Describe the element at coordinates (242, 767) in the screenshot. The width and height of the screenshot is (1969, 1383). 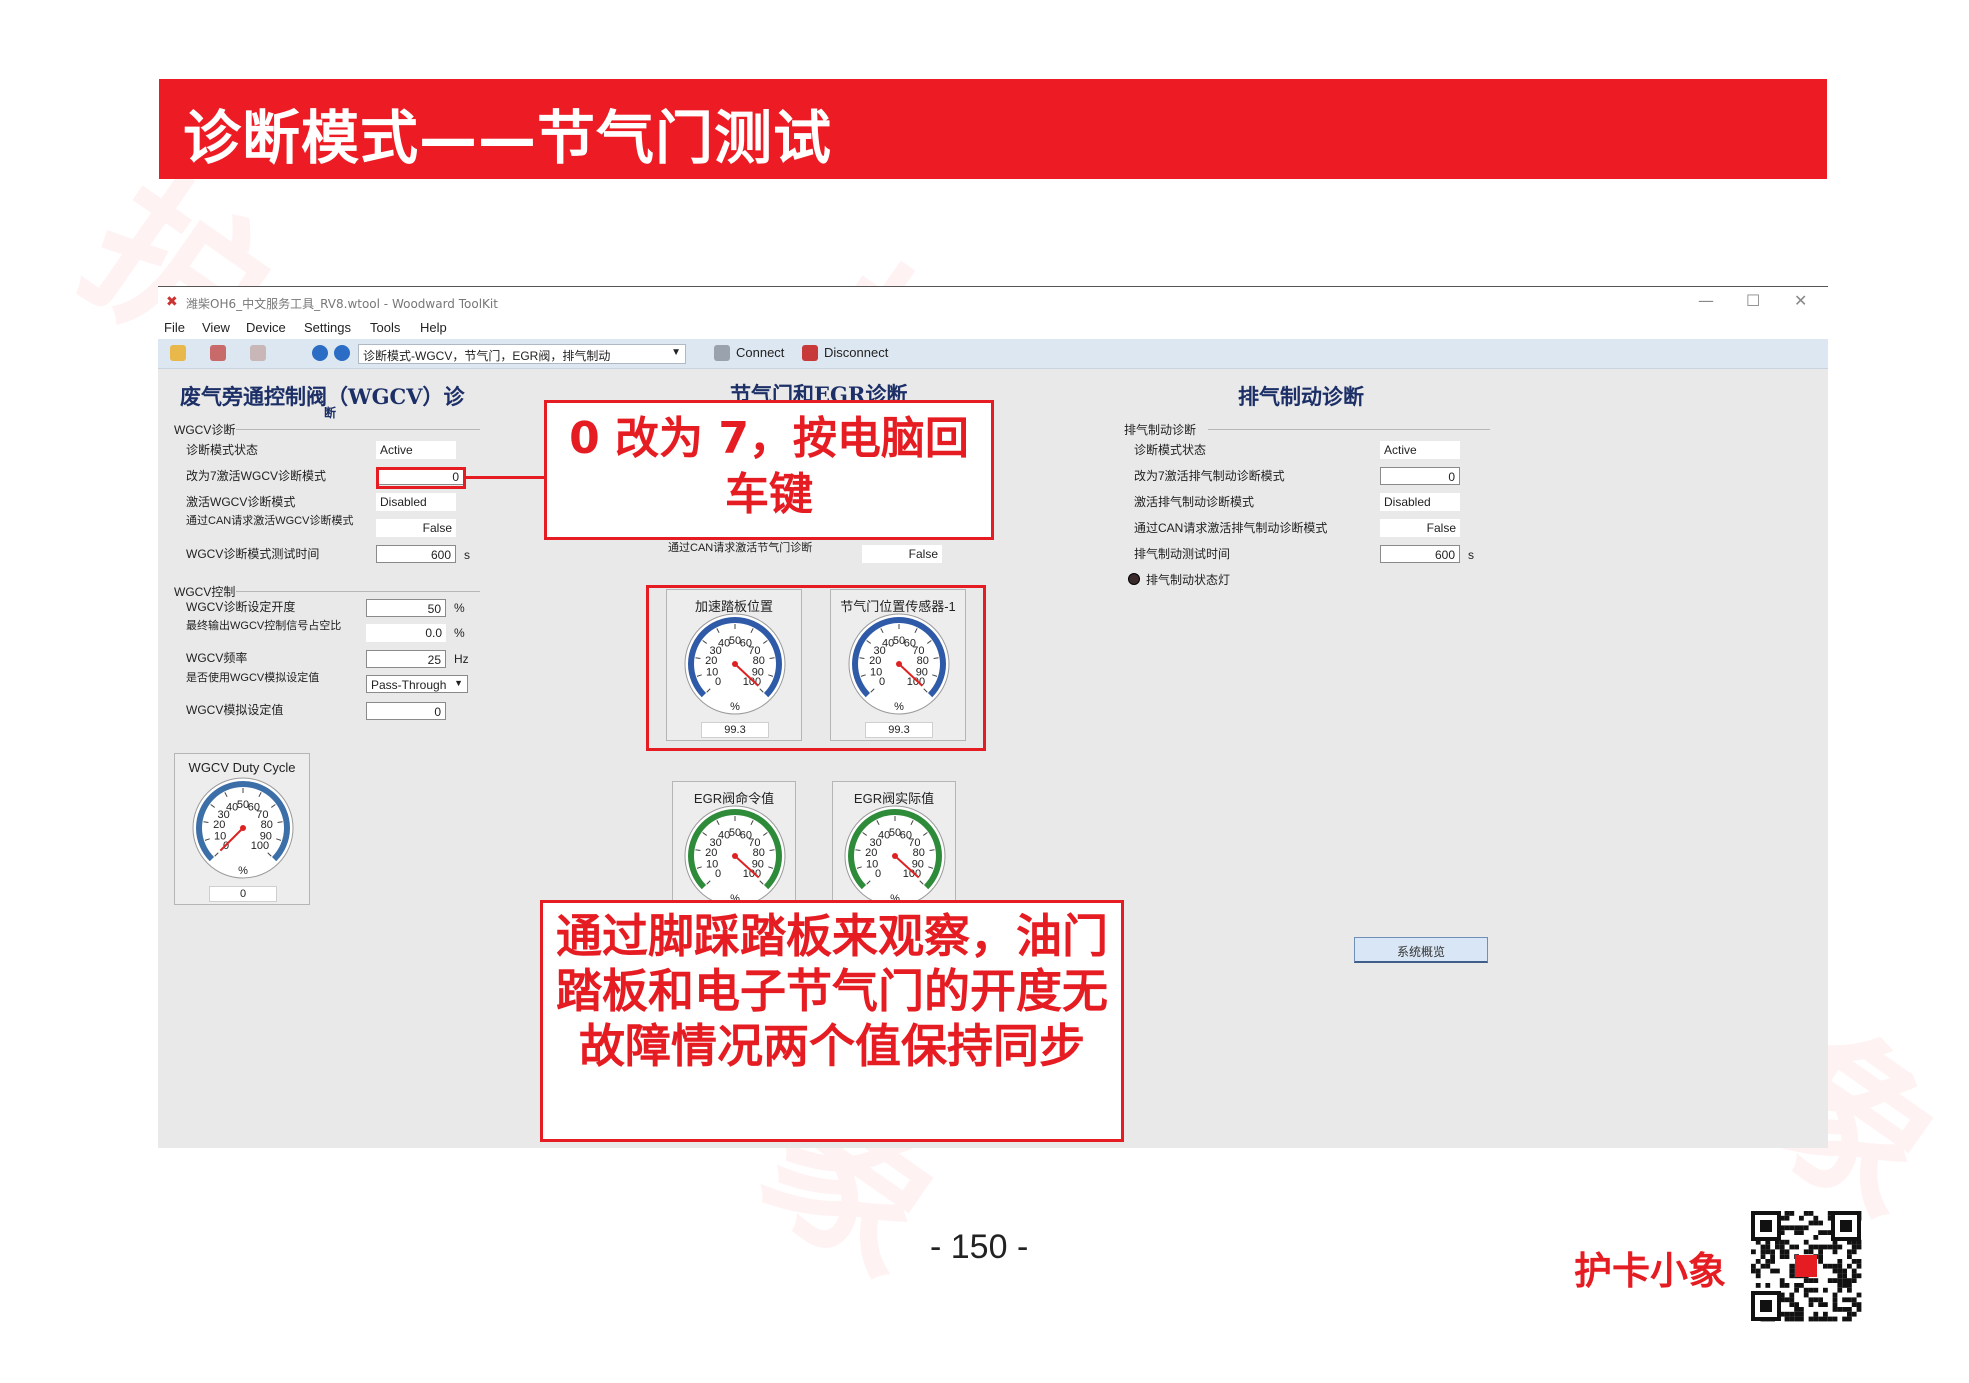
I see `gauge-title: WGCV Duty Cycle` at that location.